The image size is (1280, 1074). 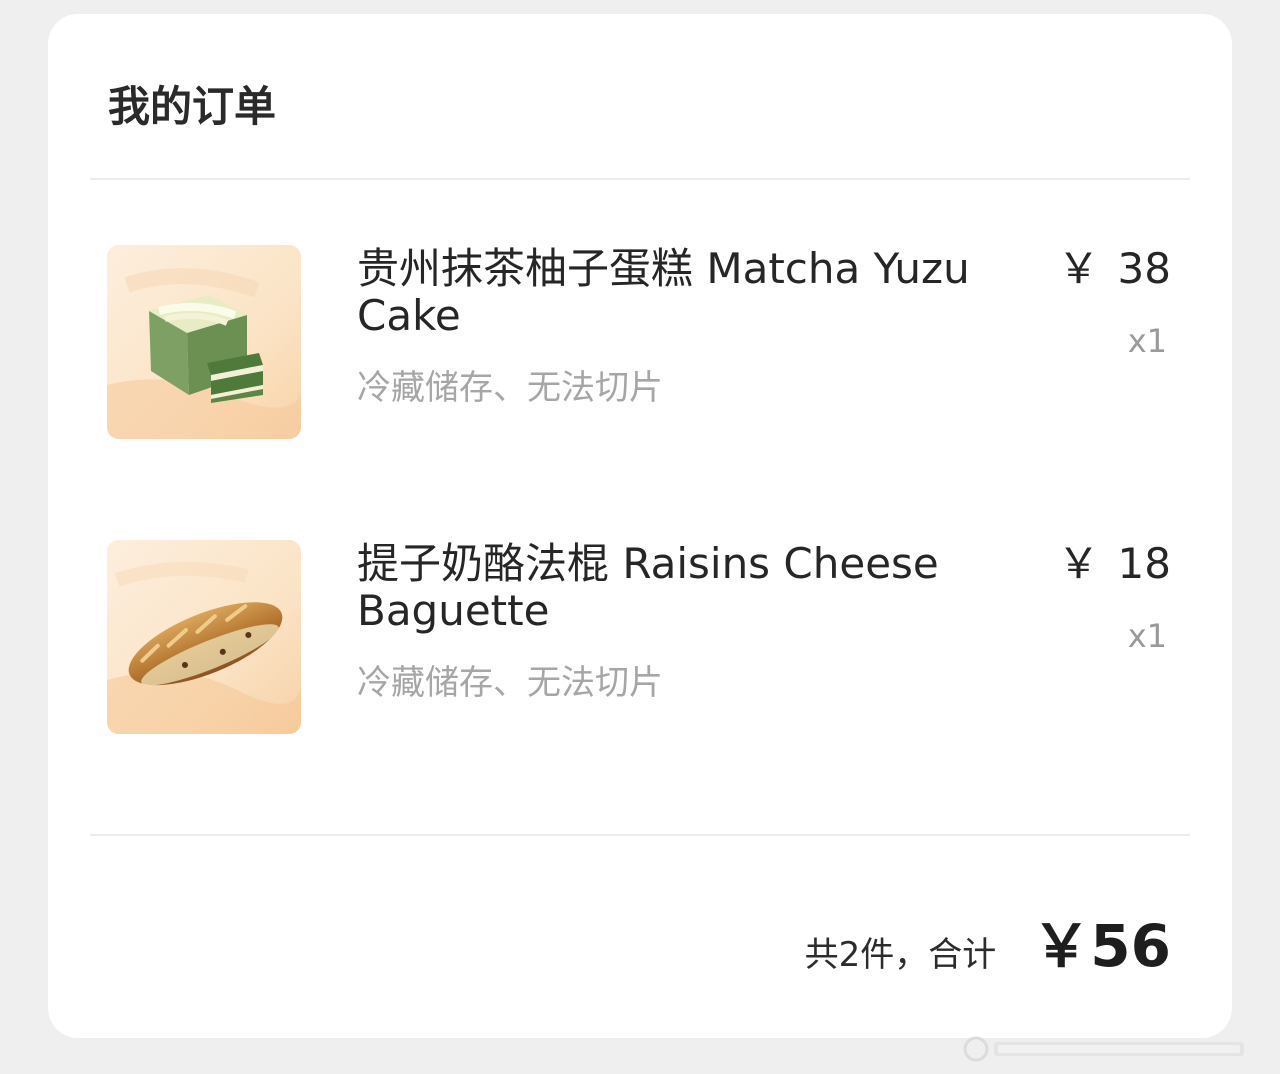 What do you see at coordinates (204, 637) in the screenshot?
I see `baguette-image` at bounding box center [204, 637].